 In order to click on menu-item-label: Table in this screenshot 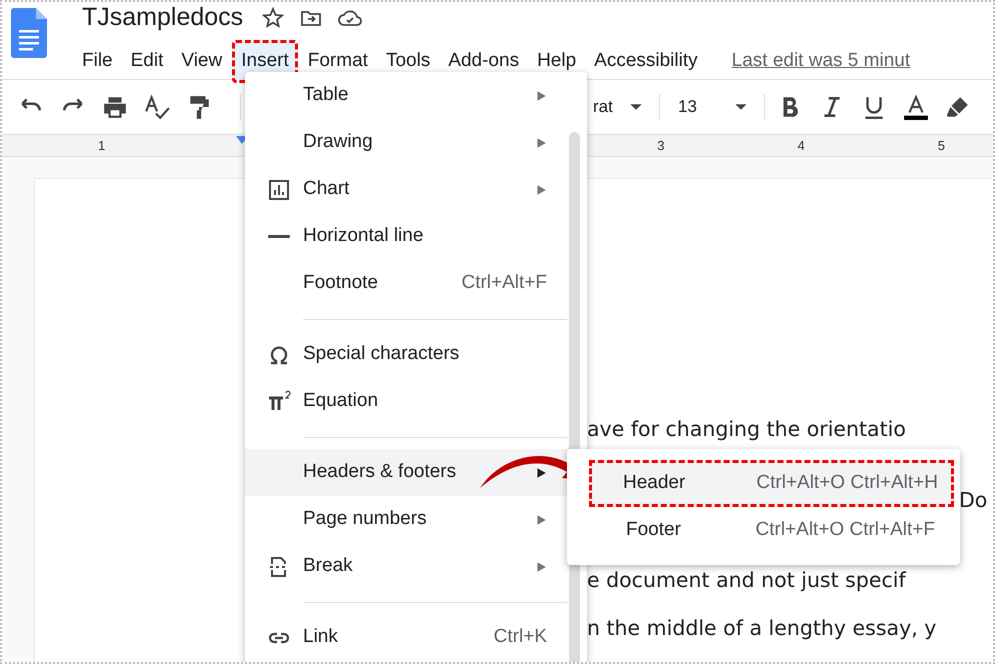, I will do `click(326, 95)`.